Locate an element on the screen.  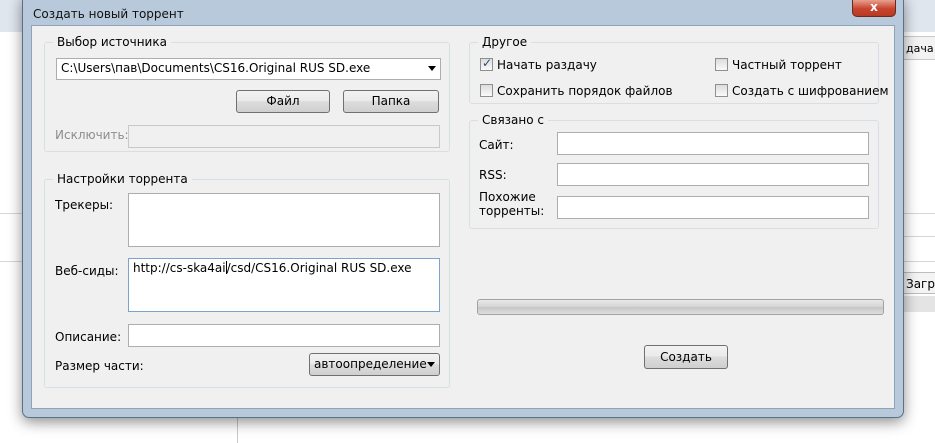
similar-torrents-label-line1: Похожие is located at coordinates (507, 197).